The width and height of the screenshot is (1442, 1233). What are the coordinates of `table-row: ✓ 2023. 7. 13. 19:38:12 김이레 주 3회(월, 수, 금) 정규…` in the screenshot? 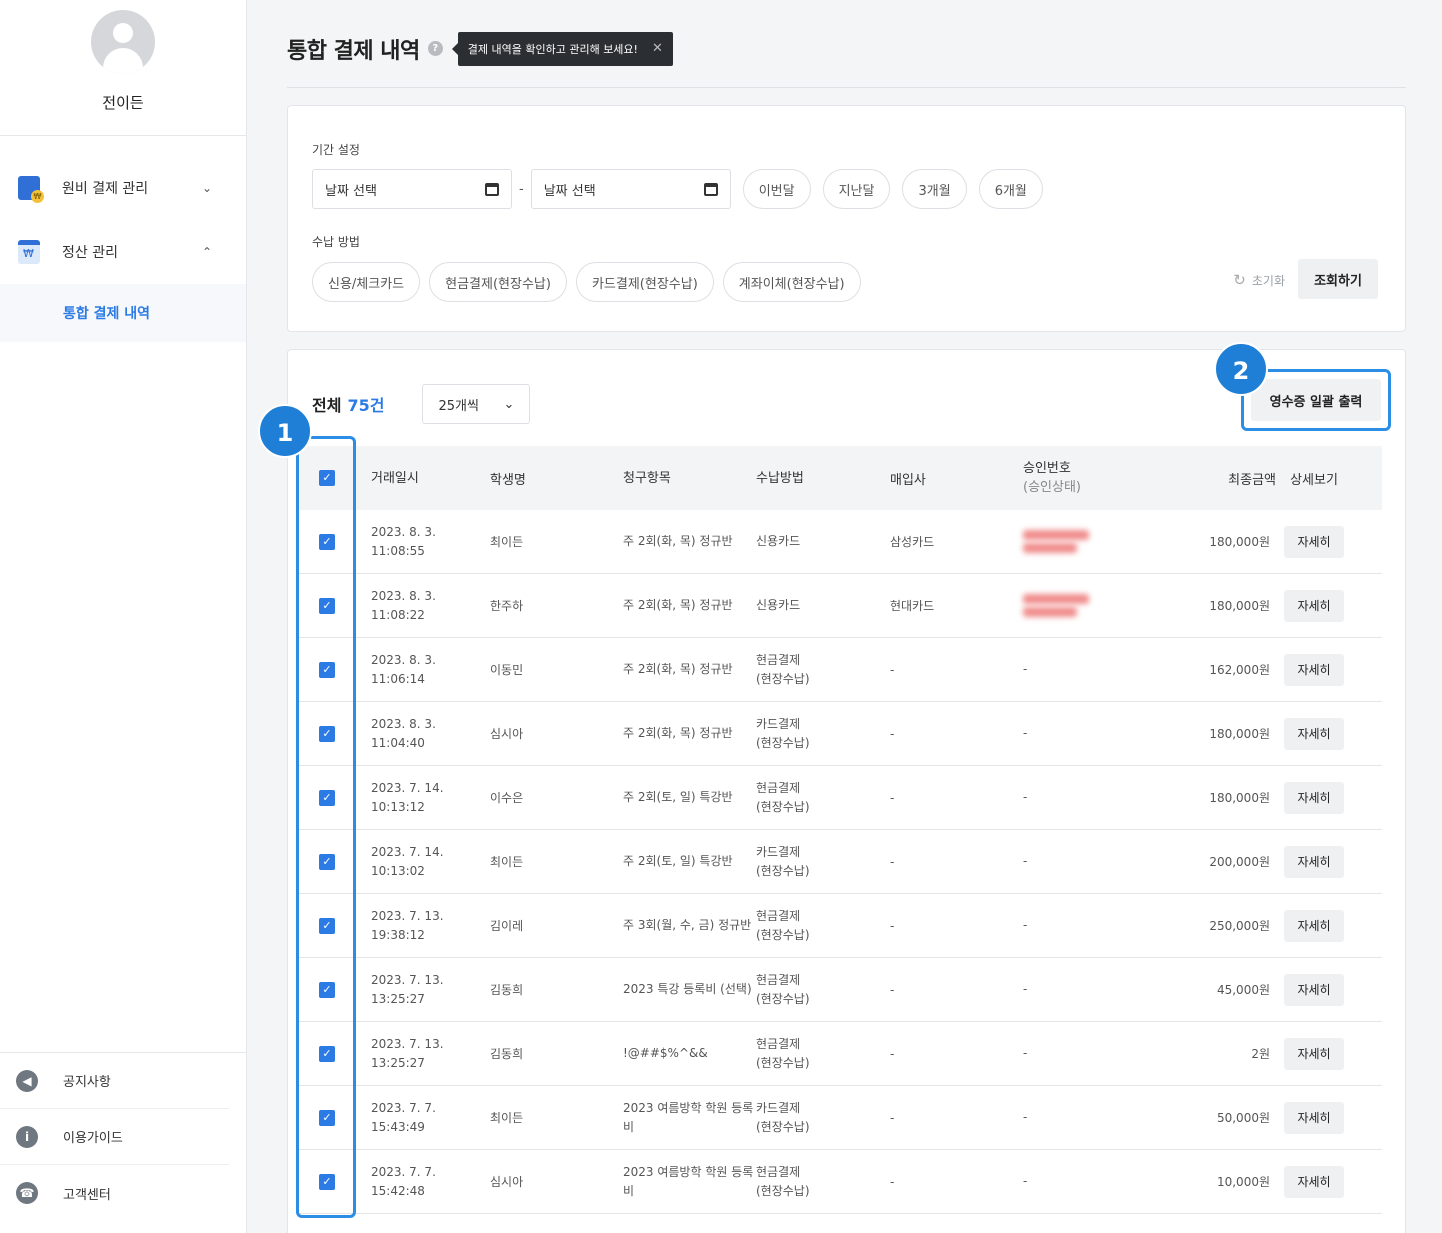 It's located at (839, 926).